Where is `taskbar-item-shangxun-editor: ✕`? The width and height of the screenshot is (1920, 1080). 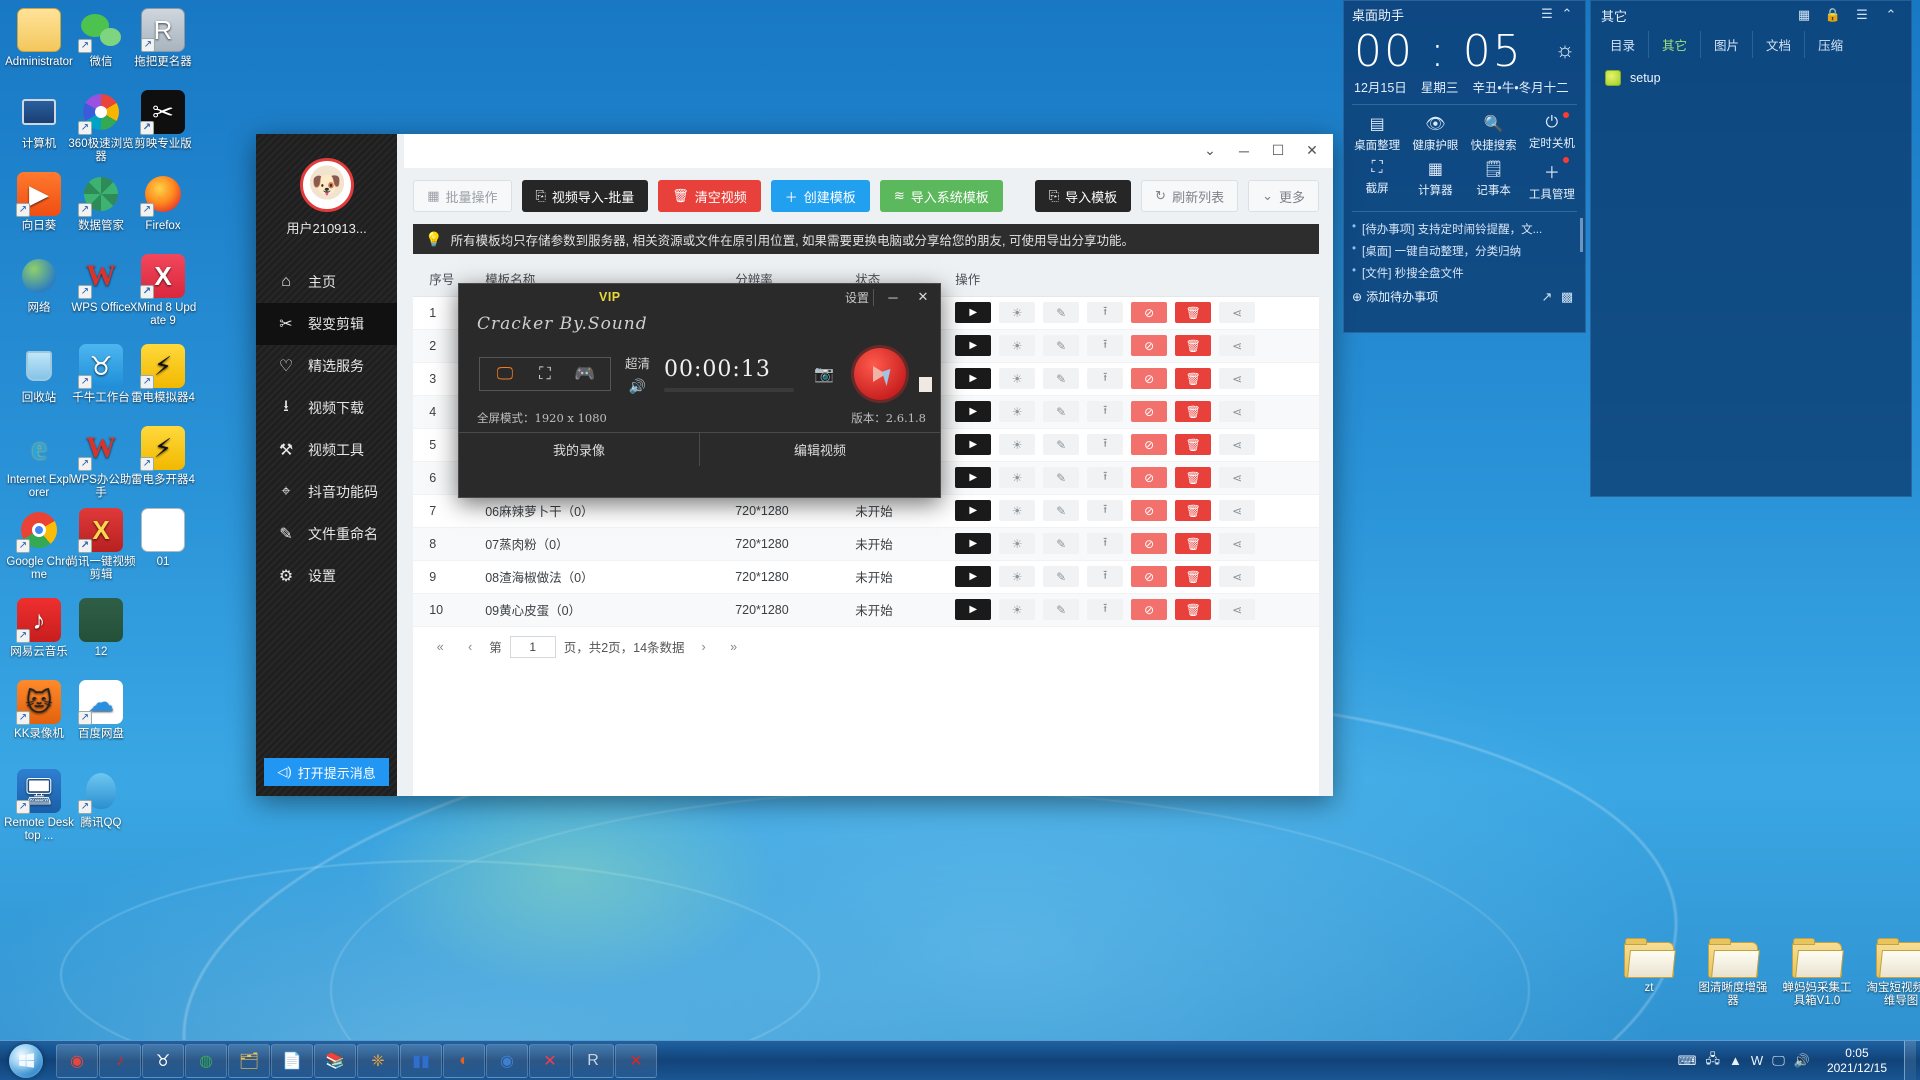
taskbar-item-shangxun-editor: ✕ is located at coordinates (636, 1060).